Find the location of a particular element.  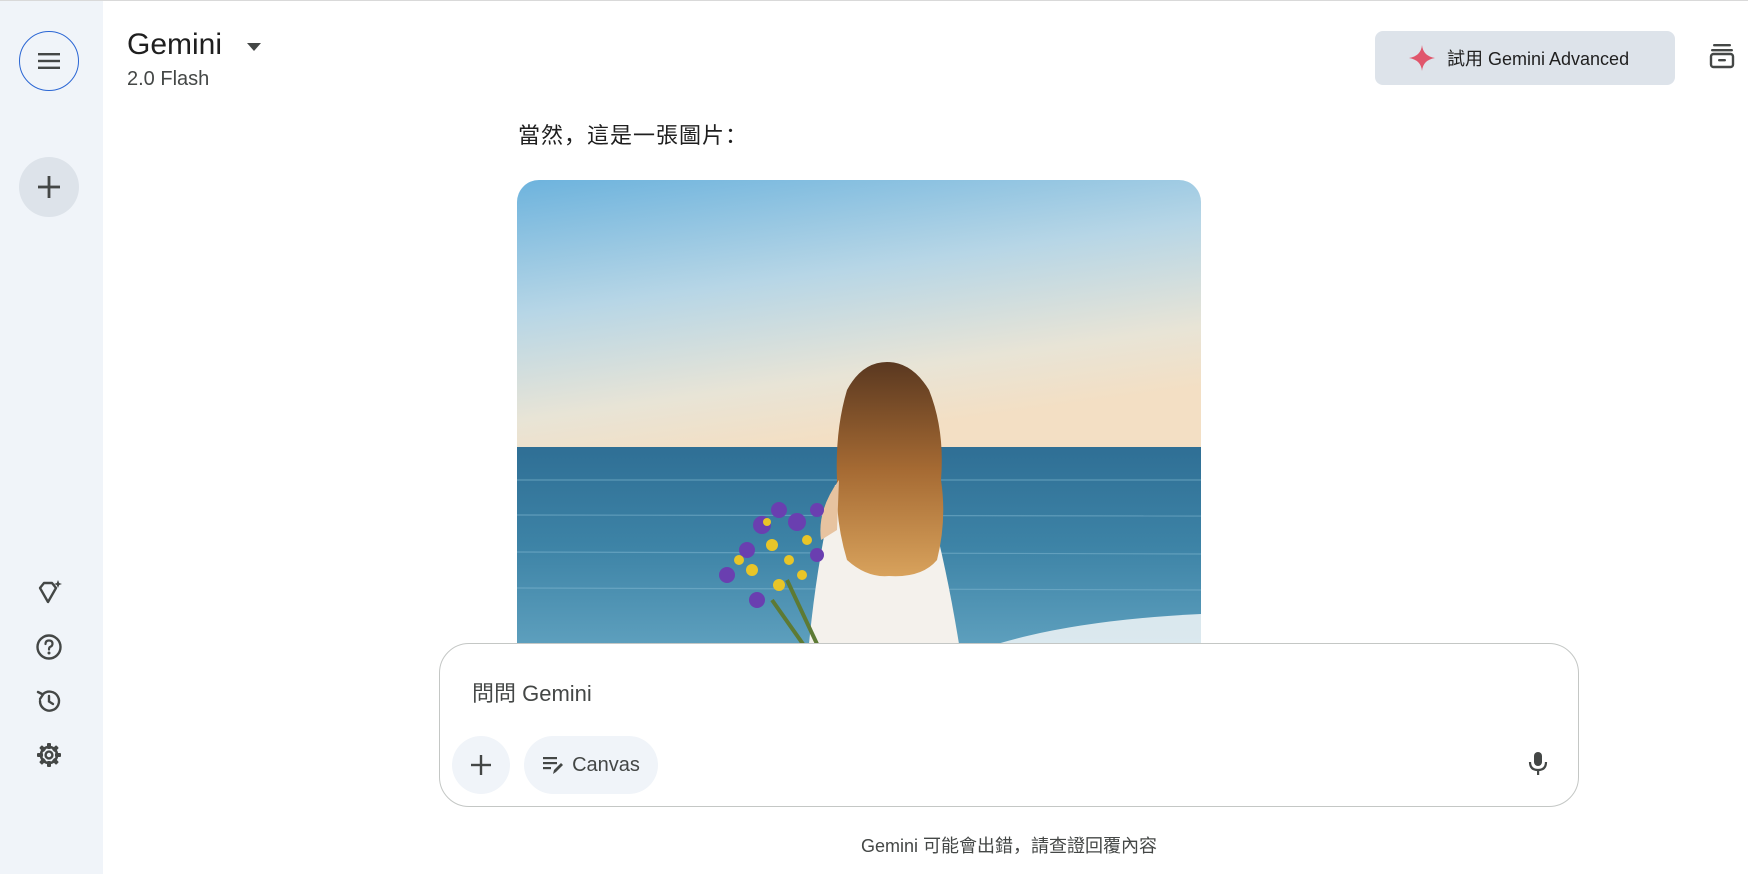

try-advanced-button: 試用 Gemini Advanced is located at coordinates (1525, 58).